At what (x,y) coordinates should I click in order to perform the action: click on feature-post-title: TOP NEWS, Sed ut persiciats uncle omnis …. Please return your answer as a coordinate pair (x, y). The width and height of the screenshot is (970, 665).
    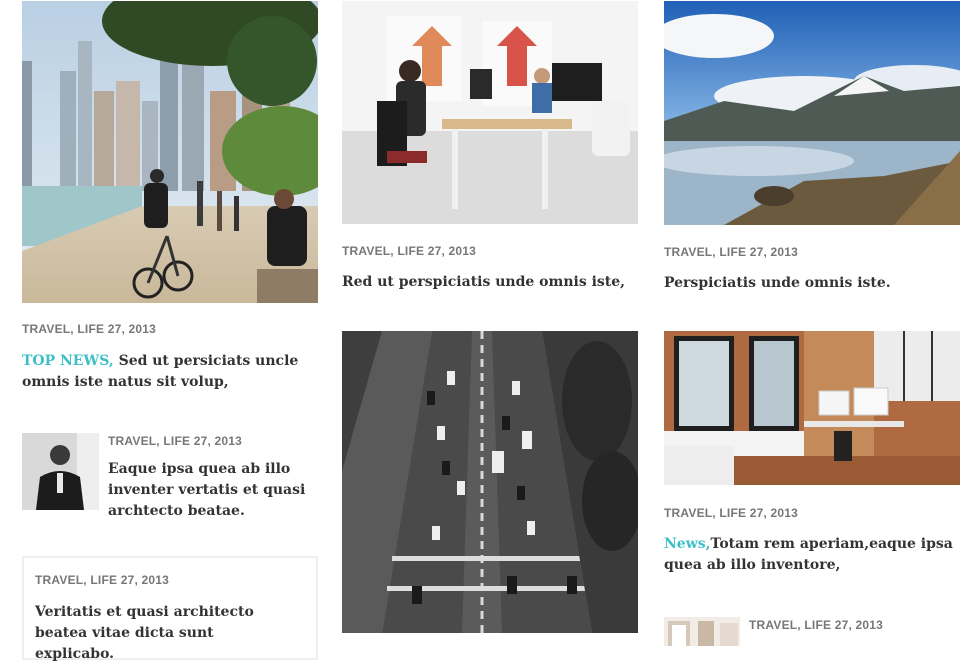
    Looking at the image, I should click on (162, 372).